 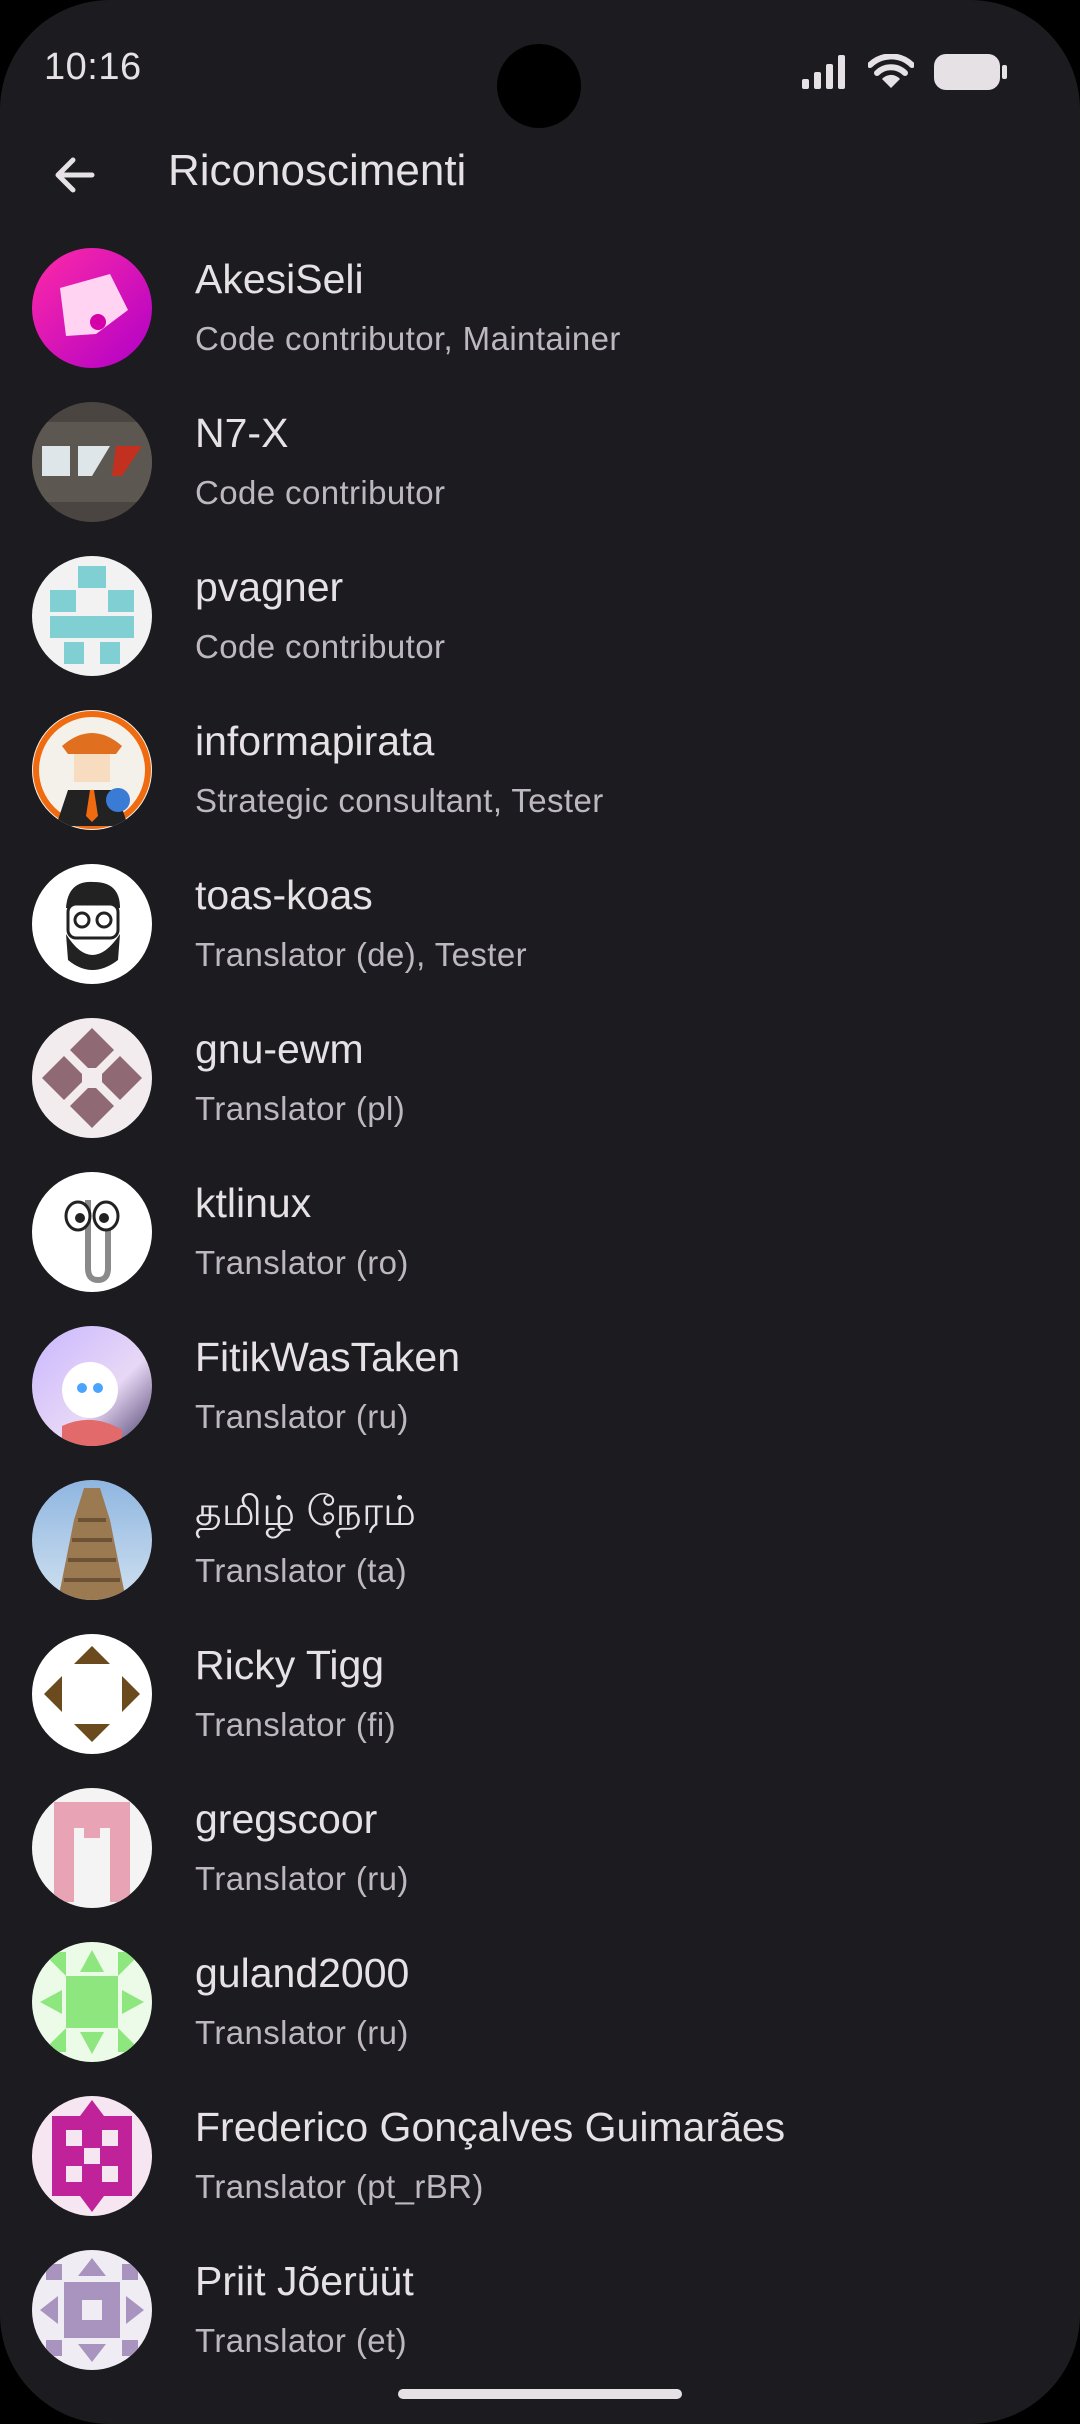 I want to click on contributor-role: Code contributor, Maintainer, so click(x=408, y=338).